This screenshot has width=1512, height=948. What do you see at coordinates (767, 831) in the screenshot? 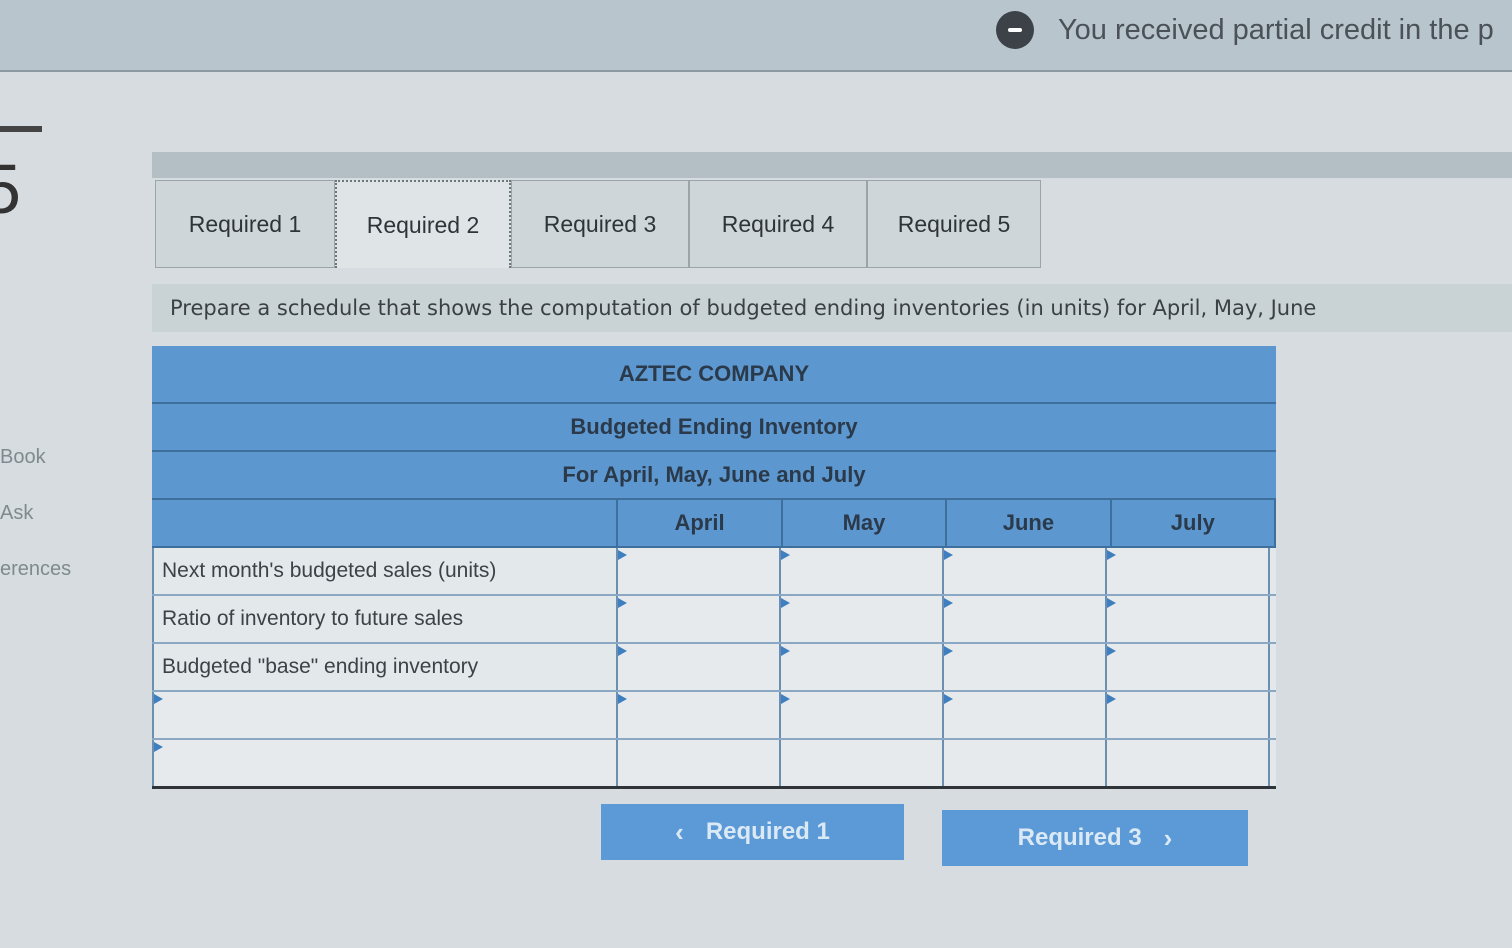
I see `prev-button-label: Required 1` at bounding box center [767, 831].